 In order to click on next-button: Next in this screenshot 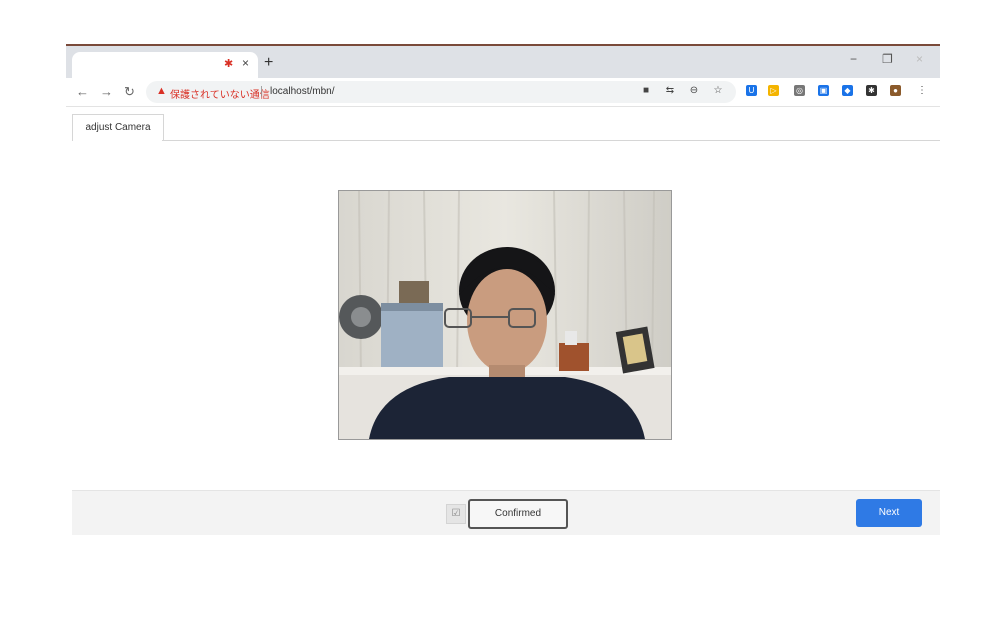, I will do `click(889, 513)`.